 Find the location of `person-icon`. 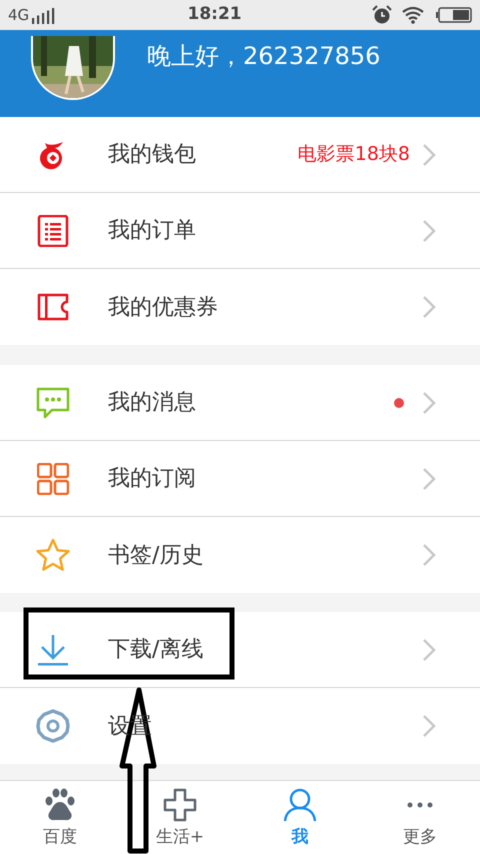

person-icon is located at coordinates (300, 804).